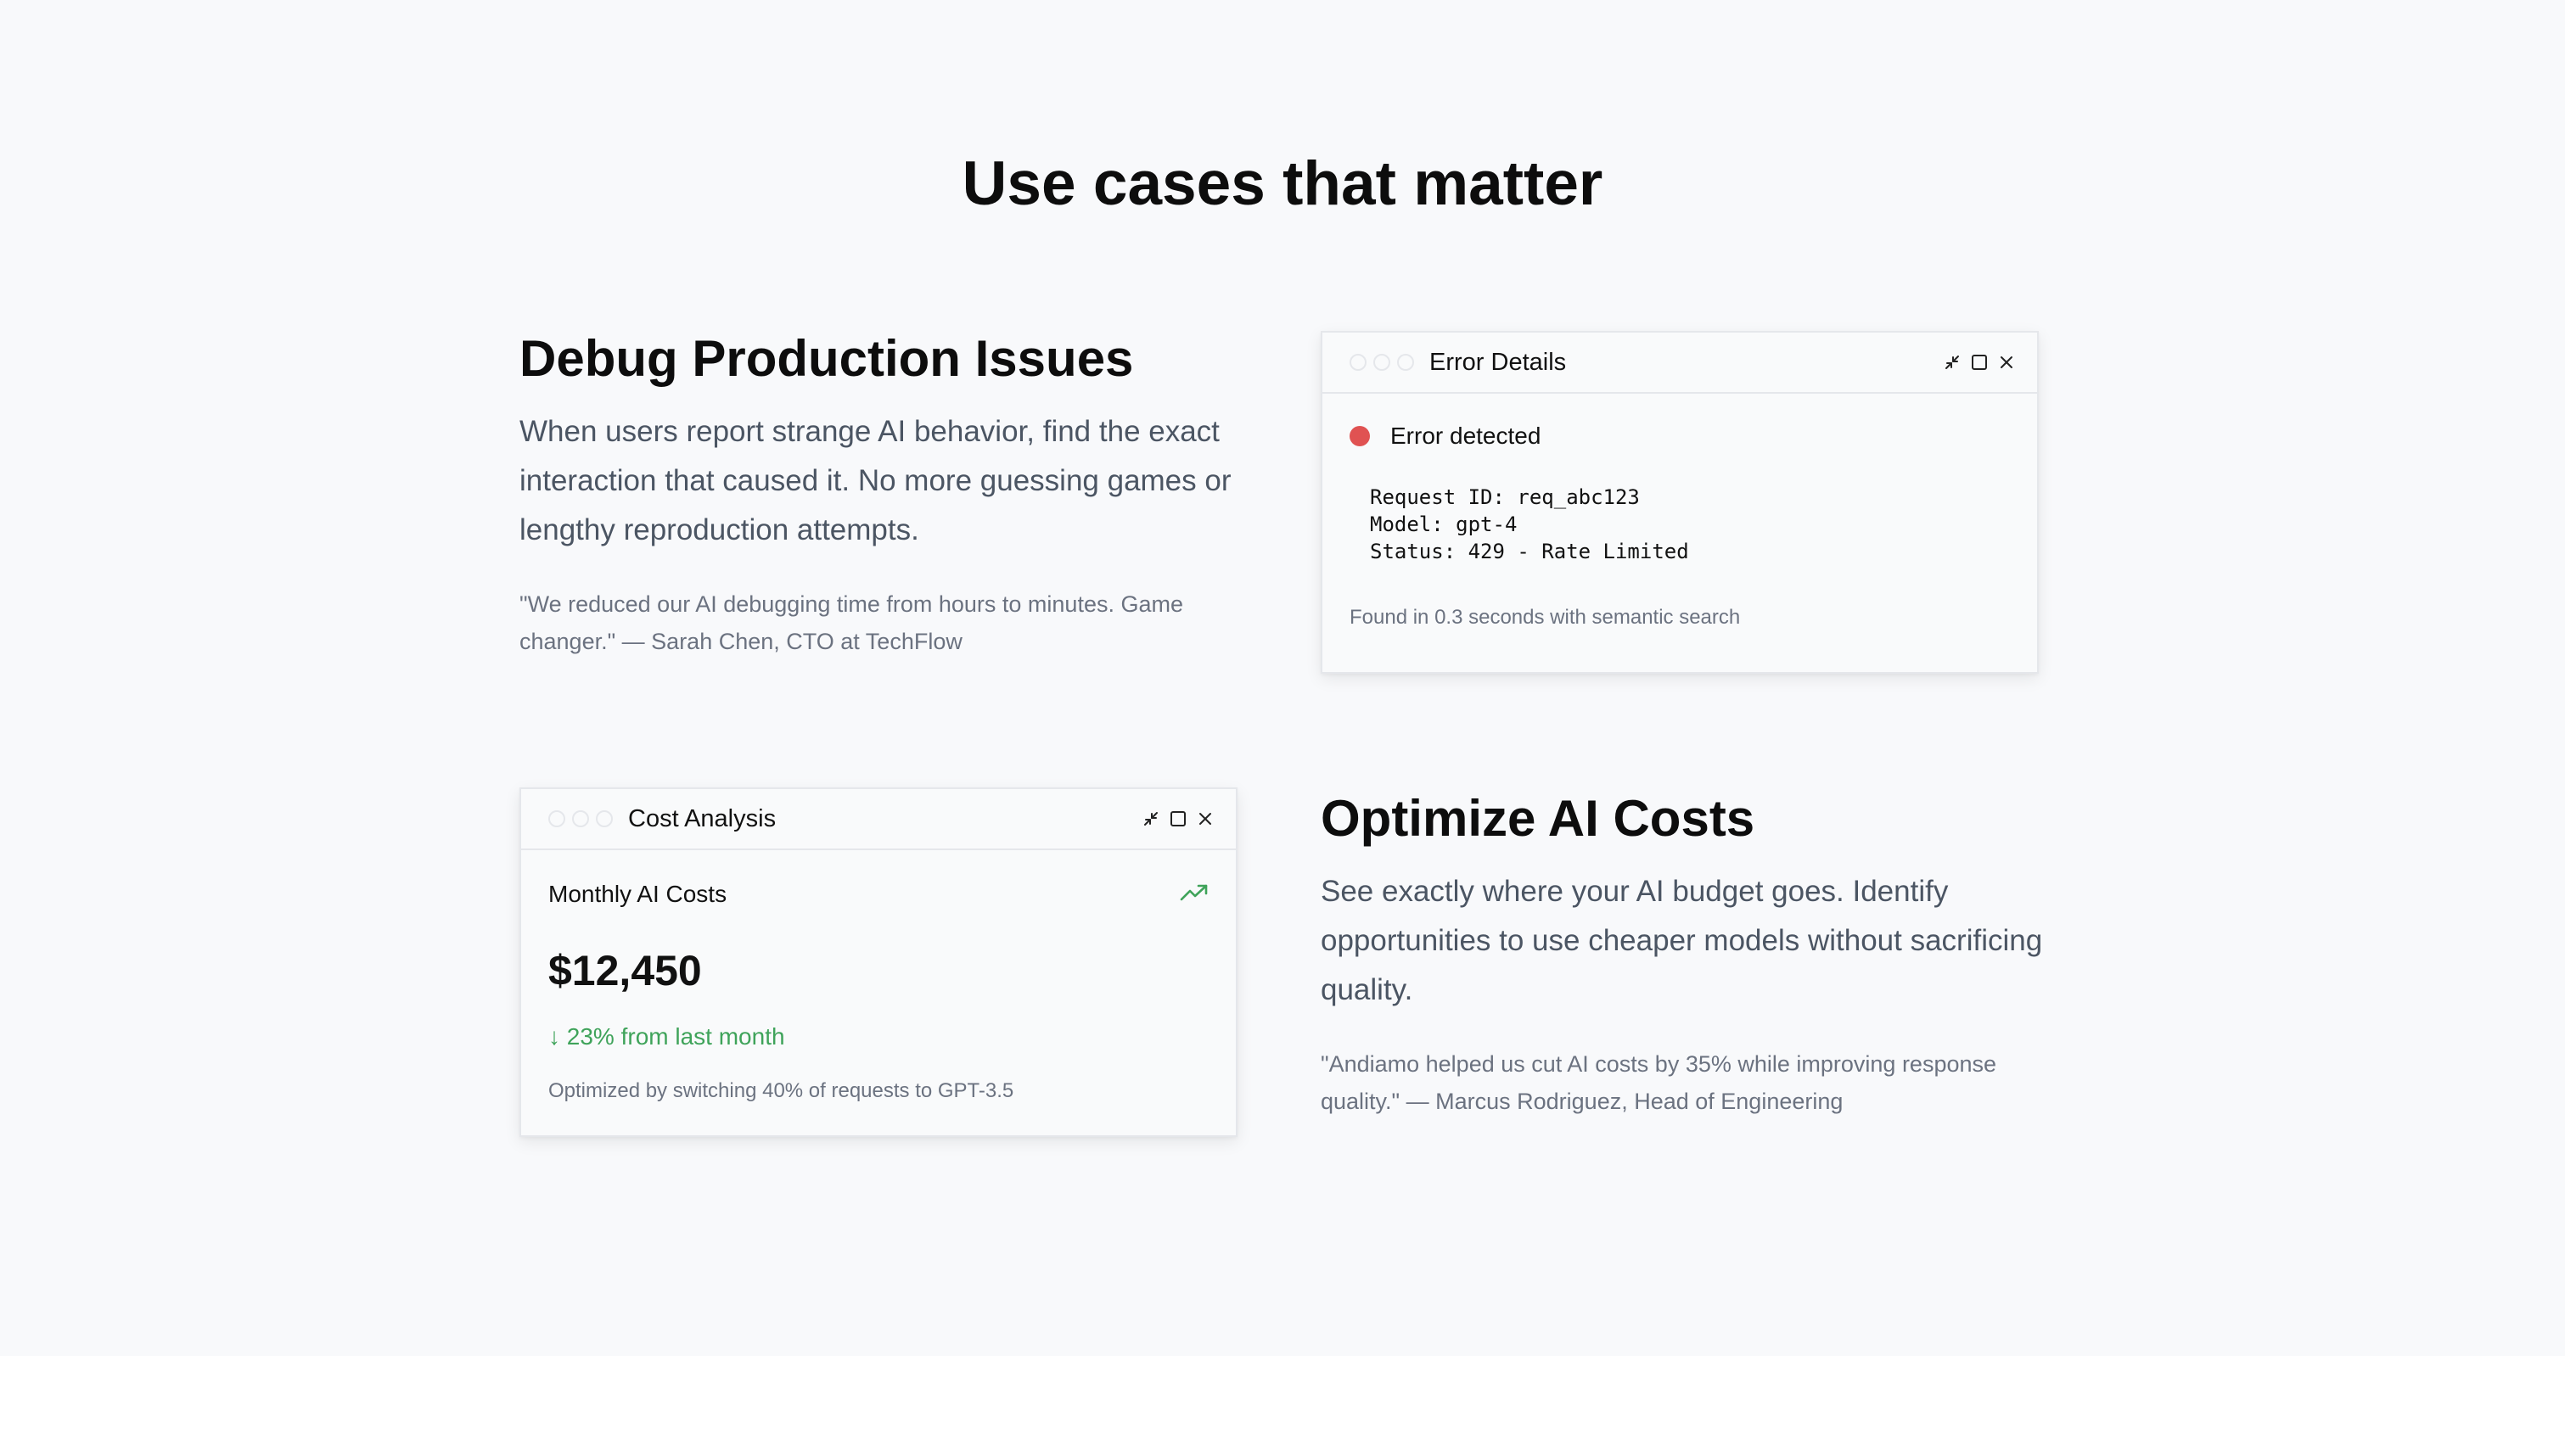  What do you see at coordinates (666, 1036) in the screenshot?
I see `cost-change: ↓ 23% from last month` at bounding box center [666, 1036].